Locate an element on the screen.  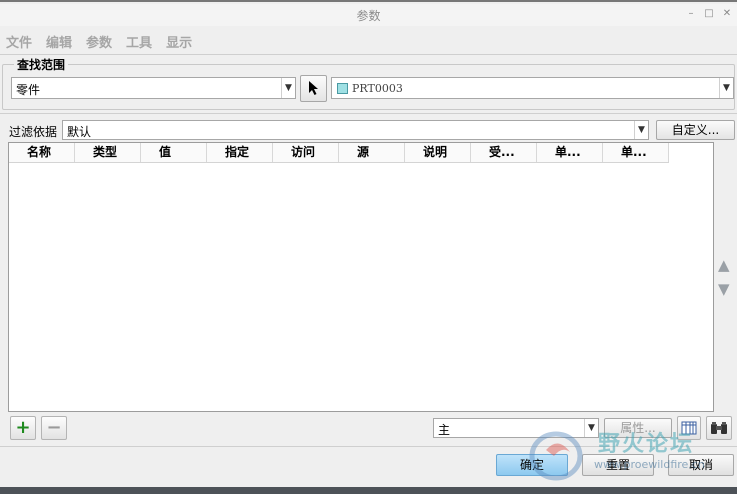
triangle-up-icon: ▲ is located at coordinates (724, 265).